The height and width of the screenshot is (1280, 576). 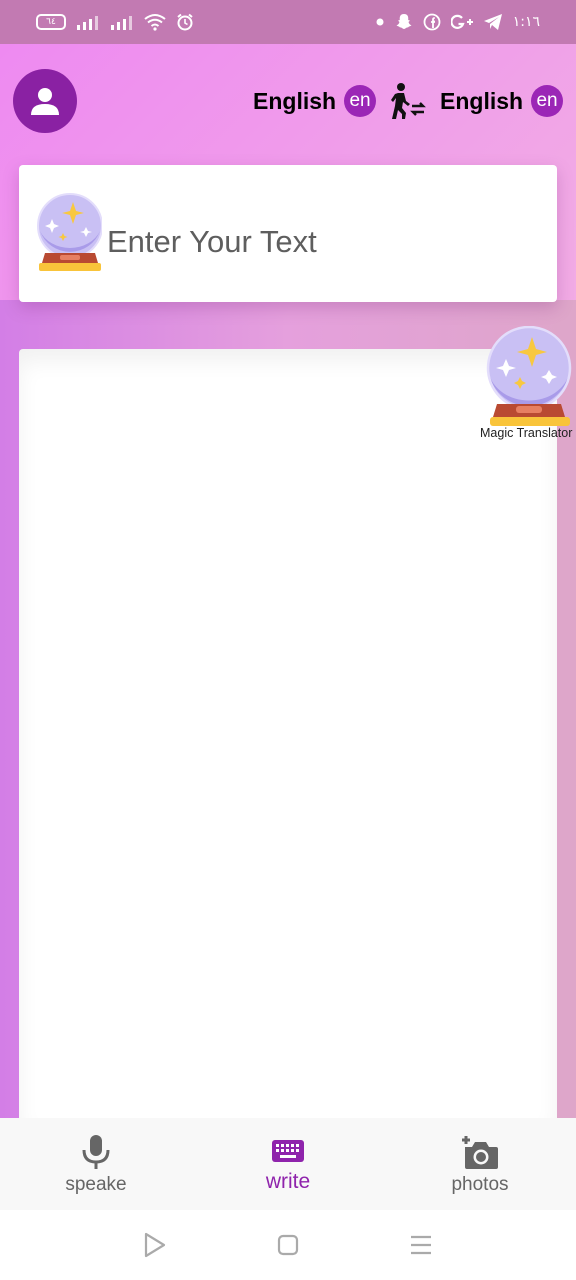 What do you see at coordinates (380, 22) in the screenshot?
I see `dot-icon` at bounding box center [380, 22].